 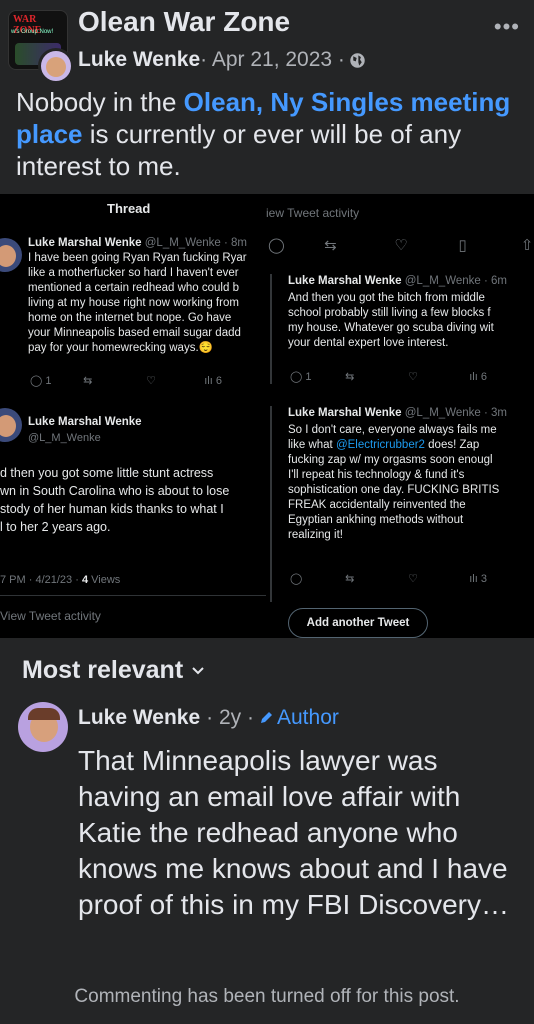 I want to click on comment-avatar, so click(x=43, y=727).